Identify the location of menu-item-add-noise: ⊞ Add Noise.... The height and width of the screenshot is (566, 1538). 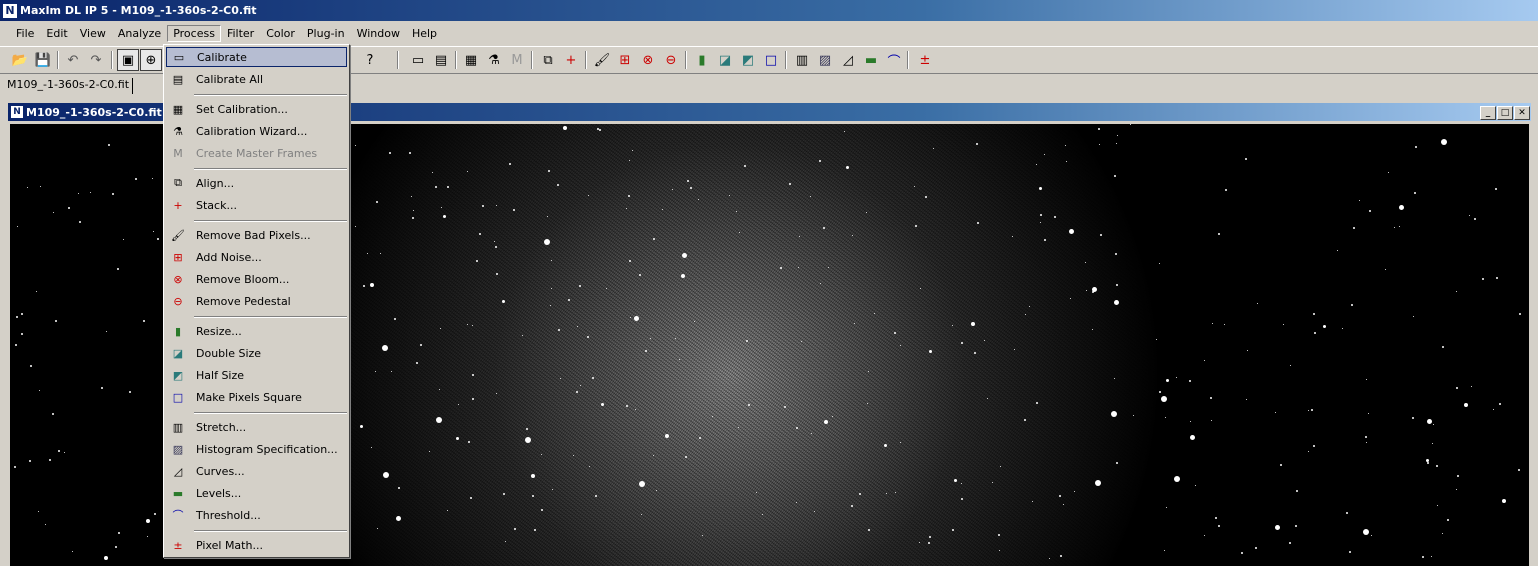
(256, 257).